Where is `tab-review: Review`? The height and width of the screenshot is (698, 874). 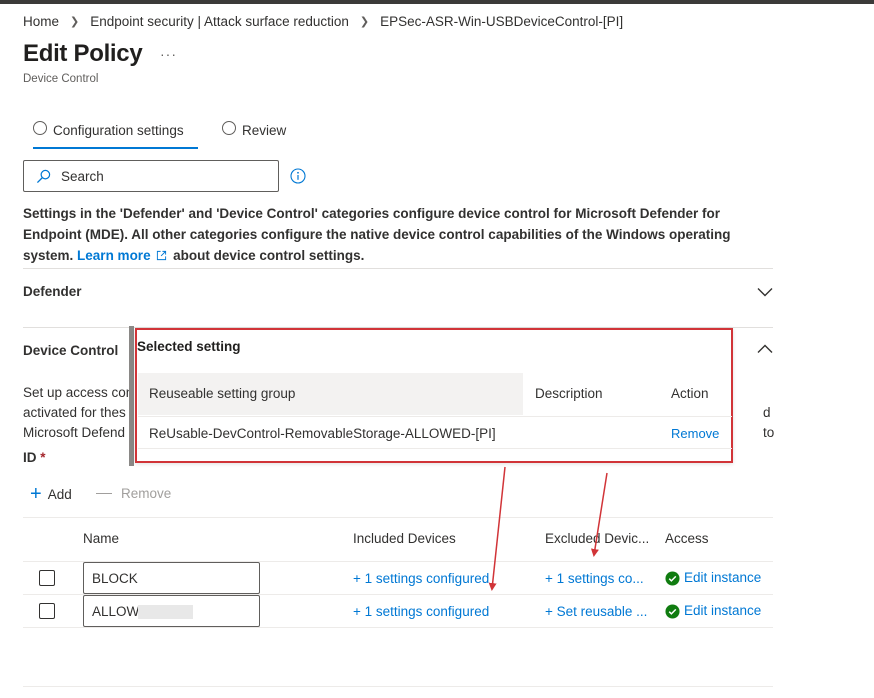 tab-review: Review is located at coordinates (254, 130).